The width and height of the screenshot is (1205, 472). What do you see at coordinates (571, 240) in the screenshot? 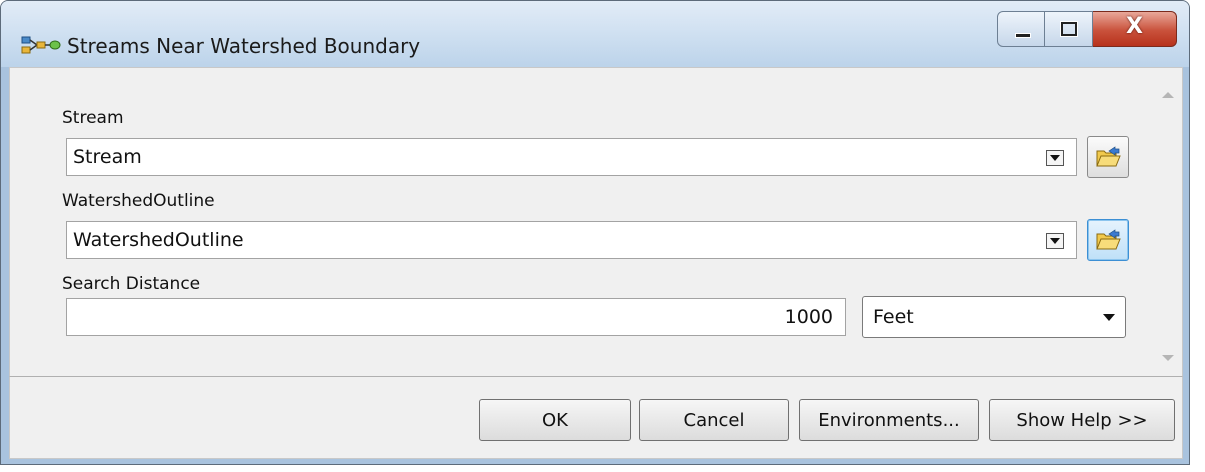
I see `watershed-dropdown: WatershedOutline` at bounding box center [571, 240].